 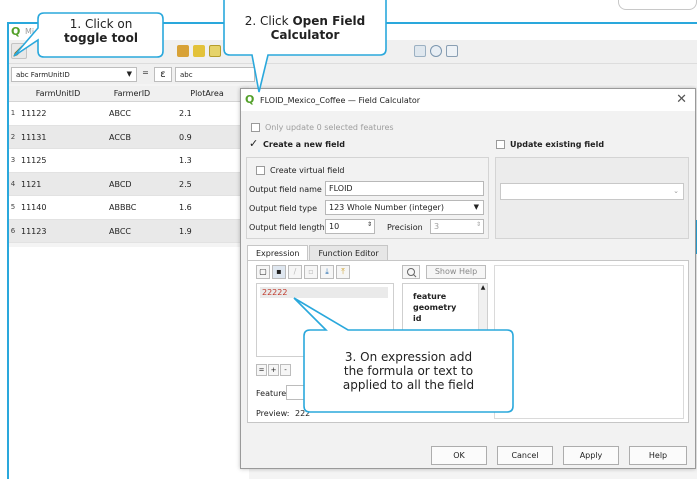 I want to click on search-icon, so click(x=411, y=272).